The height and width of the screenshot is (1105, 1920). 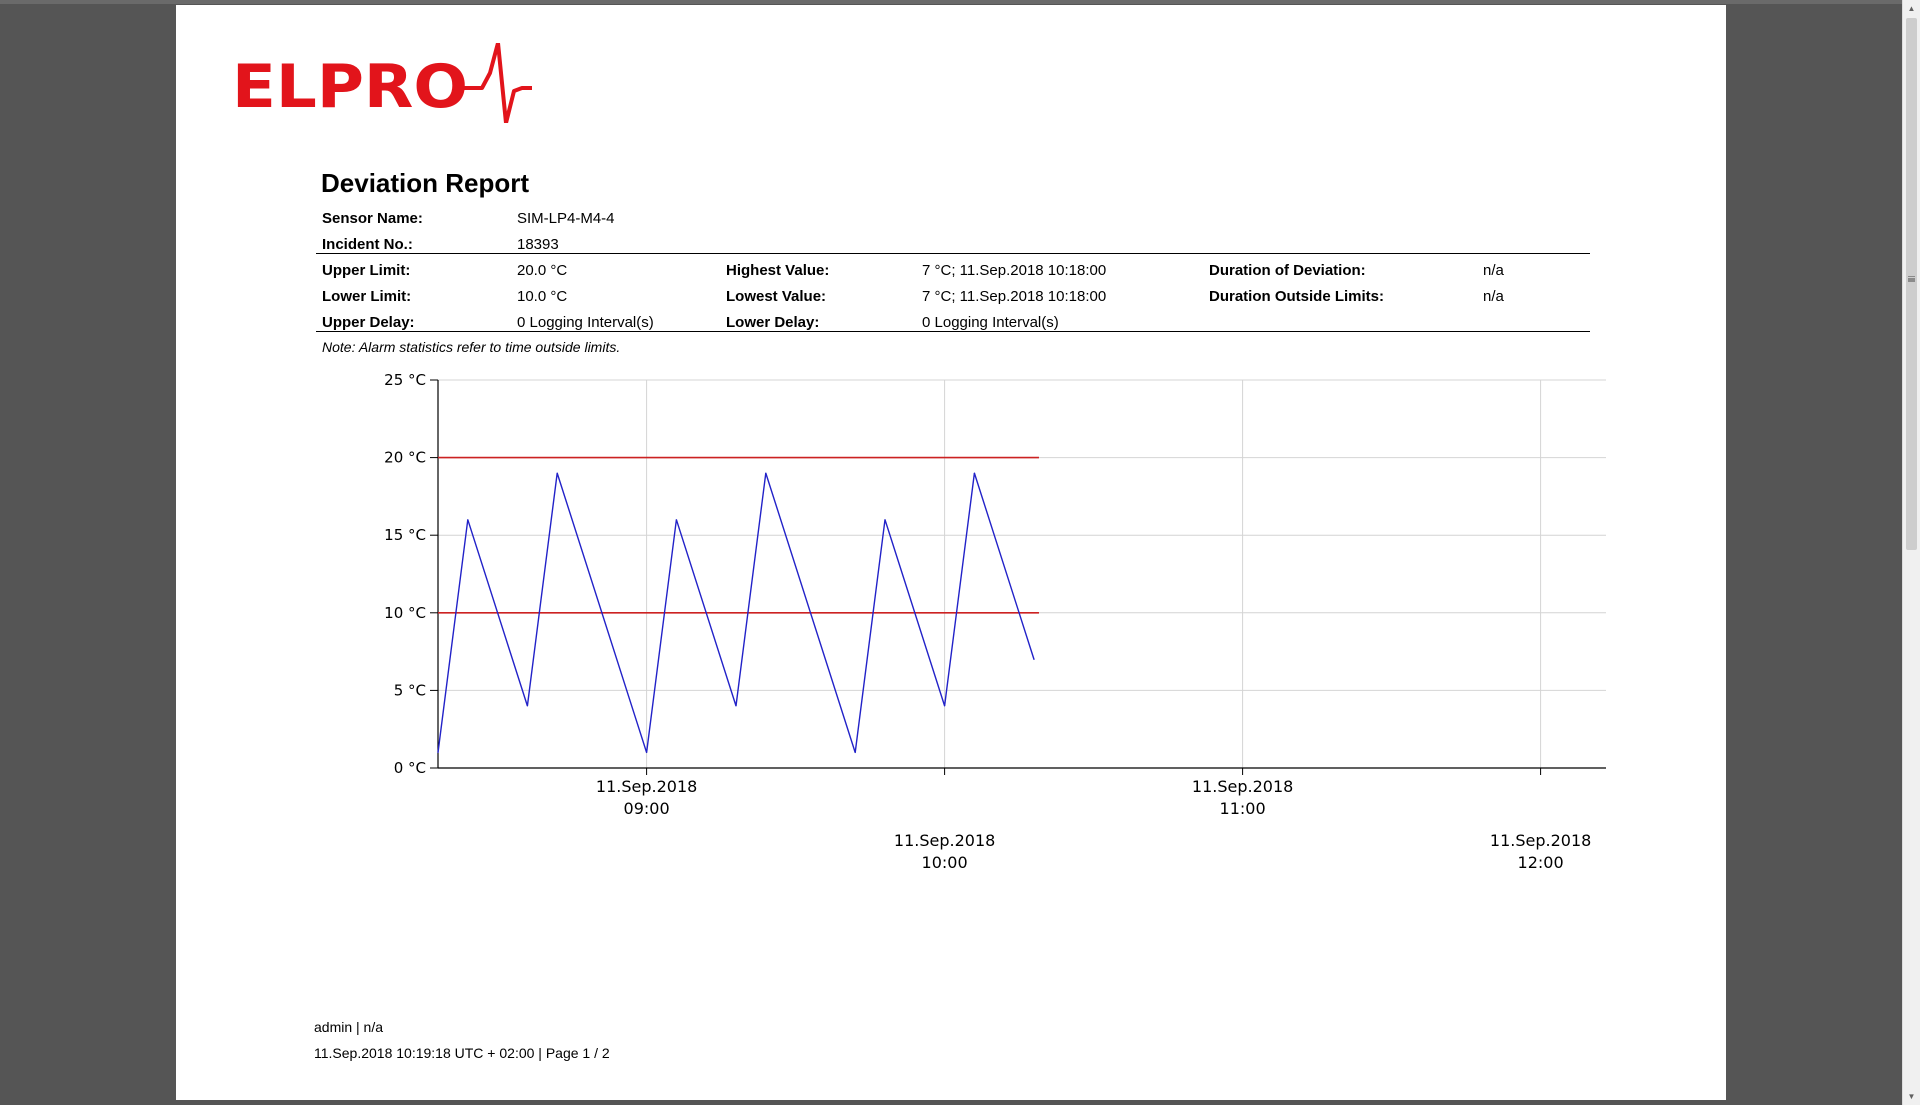 I want to click on x-tick-label-time: 11:00, so click(x=1243, y=808).